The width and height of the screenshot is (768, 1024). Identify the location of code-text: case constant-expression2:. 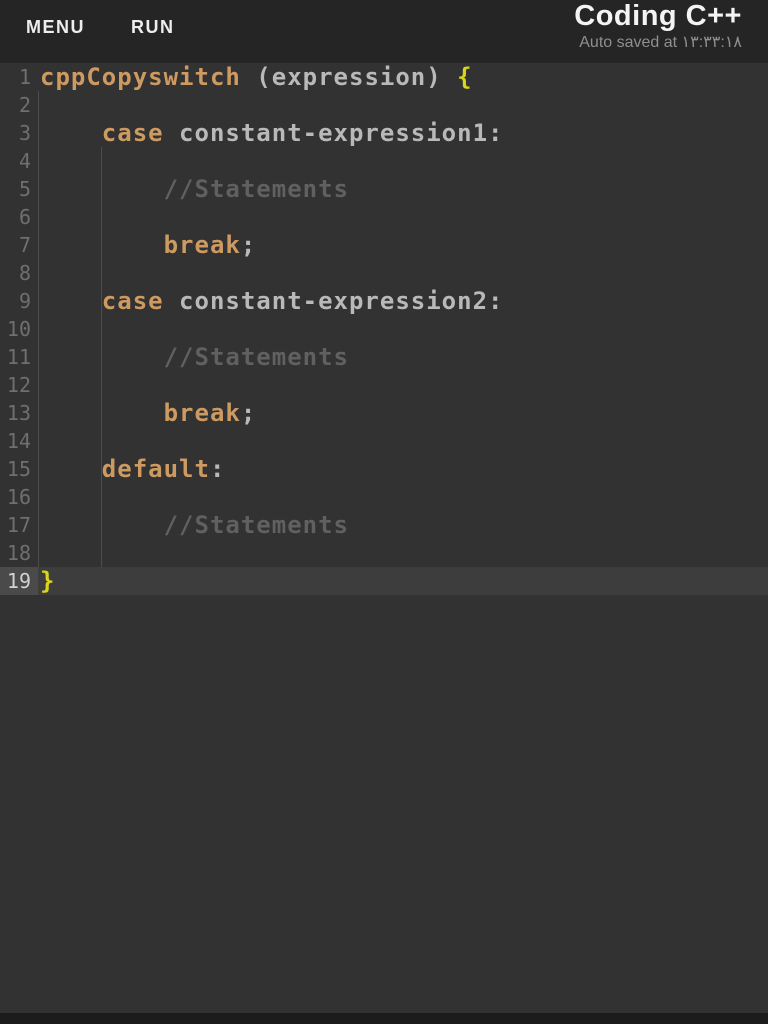
(302, 301).